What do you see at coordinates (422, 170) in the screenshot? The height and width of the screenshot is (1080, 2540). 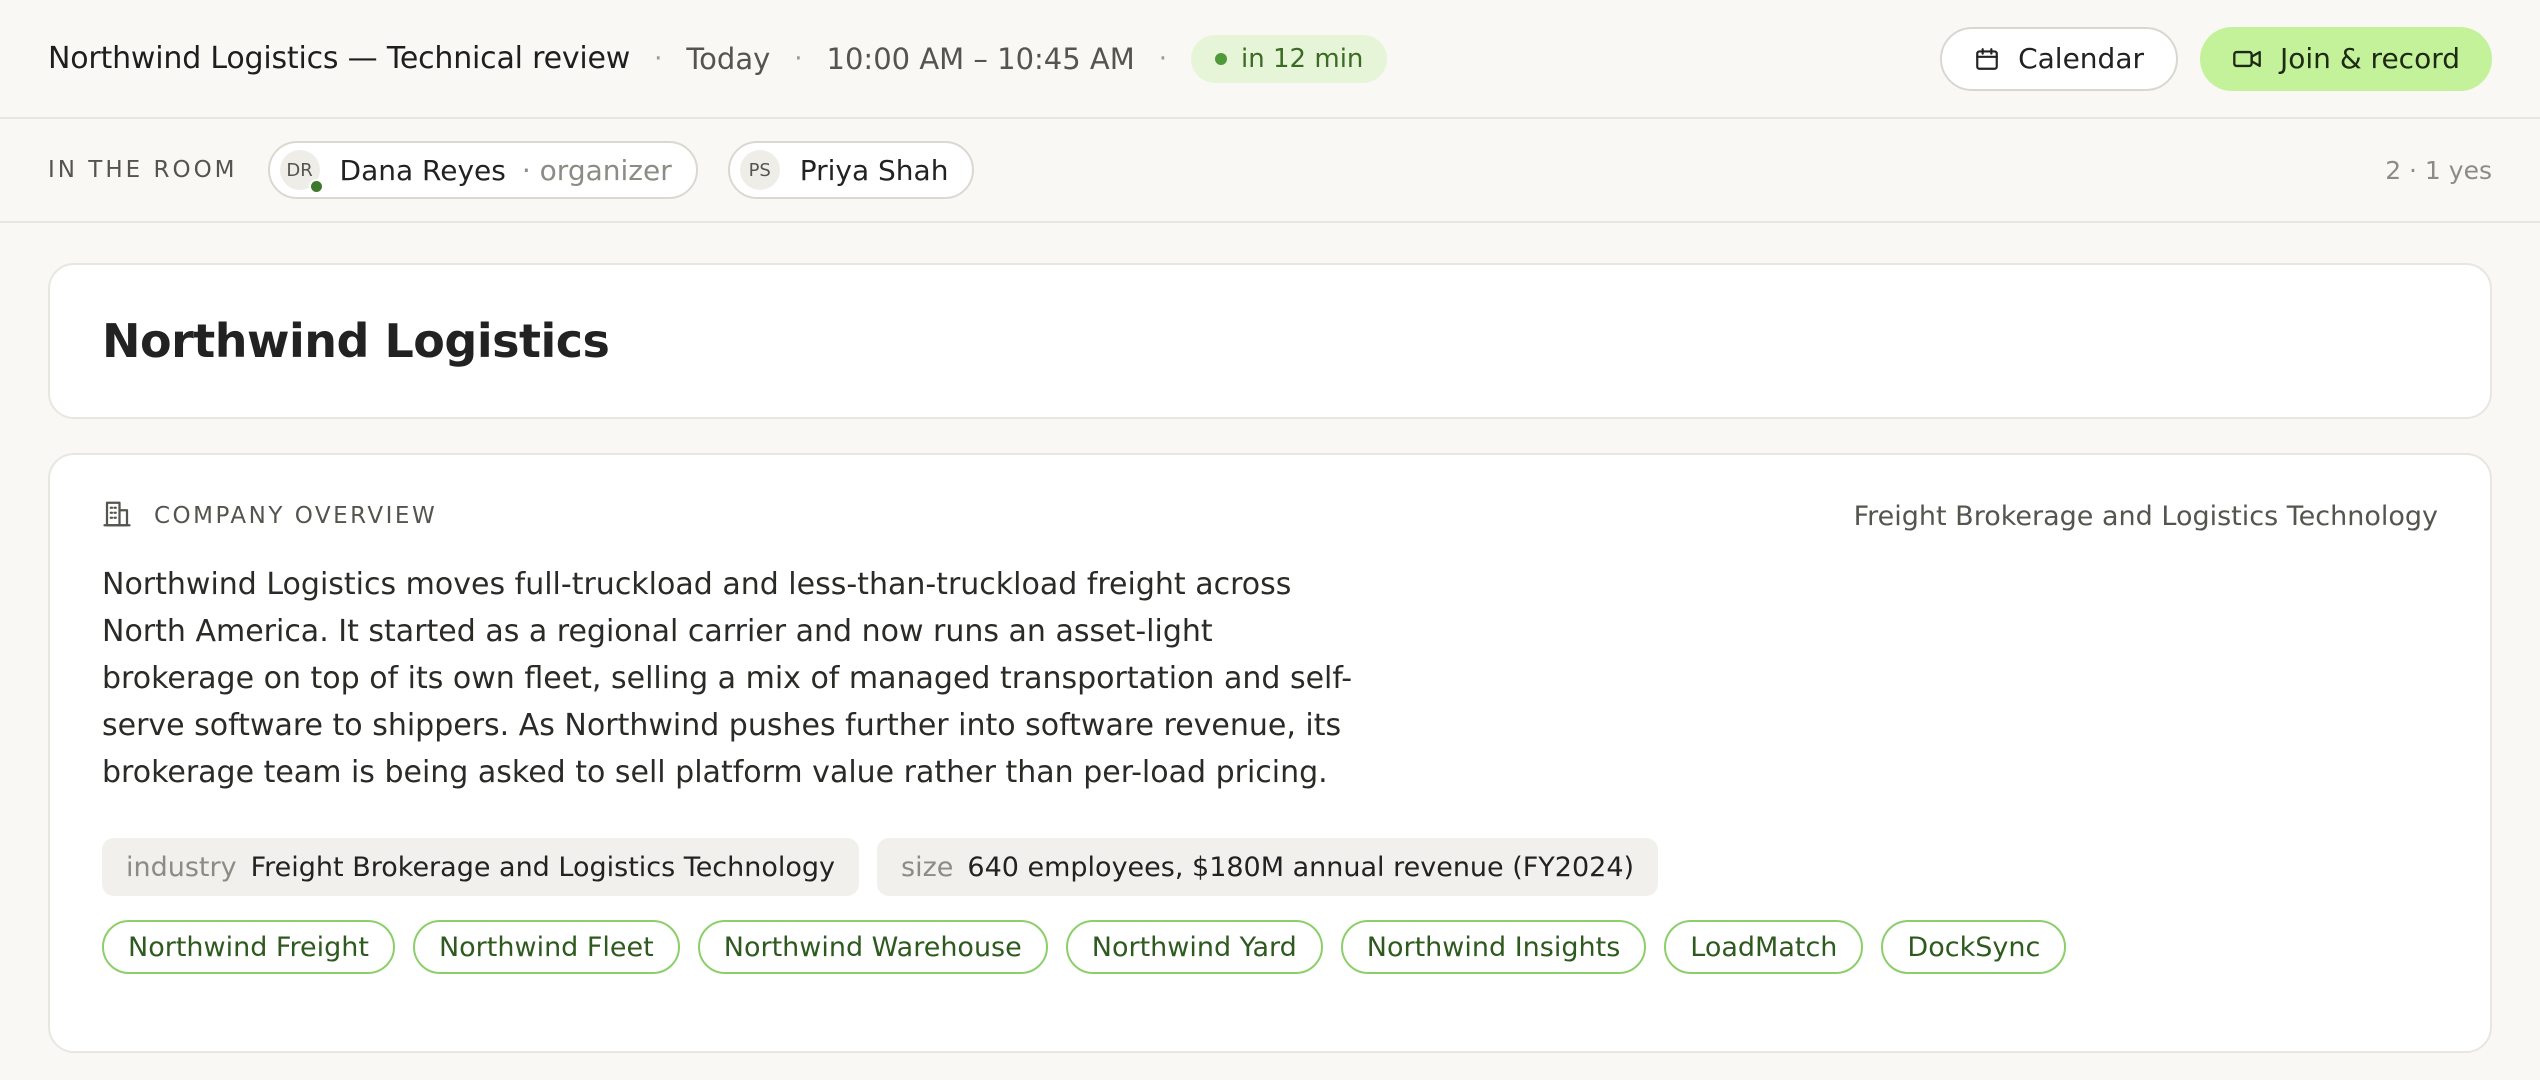 I see `participant-name: Dana Reyes` at bounding box center [422, 170].